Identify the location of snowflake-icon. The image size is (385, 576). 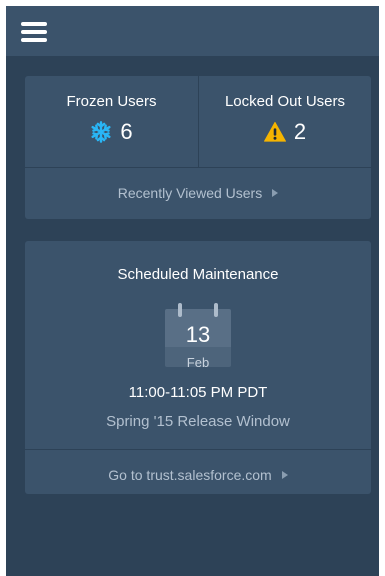
(101, 132).